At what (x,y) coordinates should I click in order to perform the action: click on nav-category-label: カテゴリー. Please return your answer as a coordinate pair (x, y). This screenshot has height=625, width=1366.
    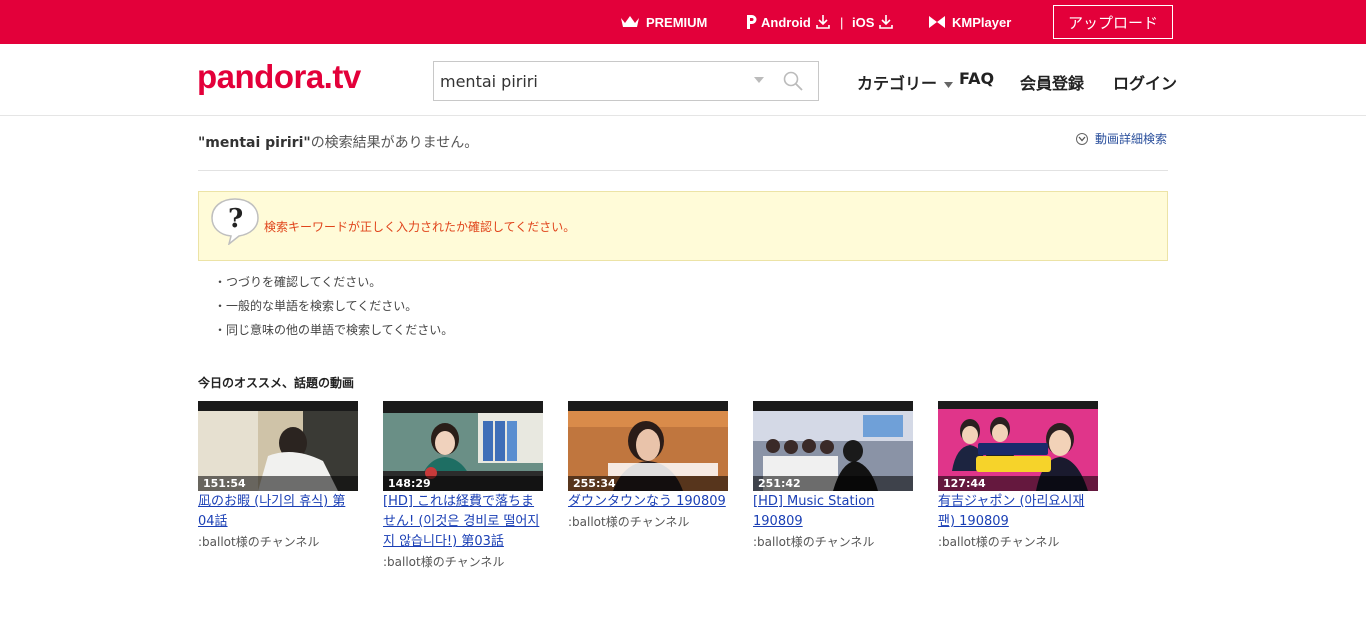
    Looking at the image, I should click on (897, 83).